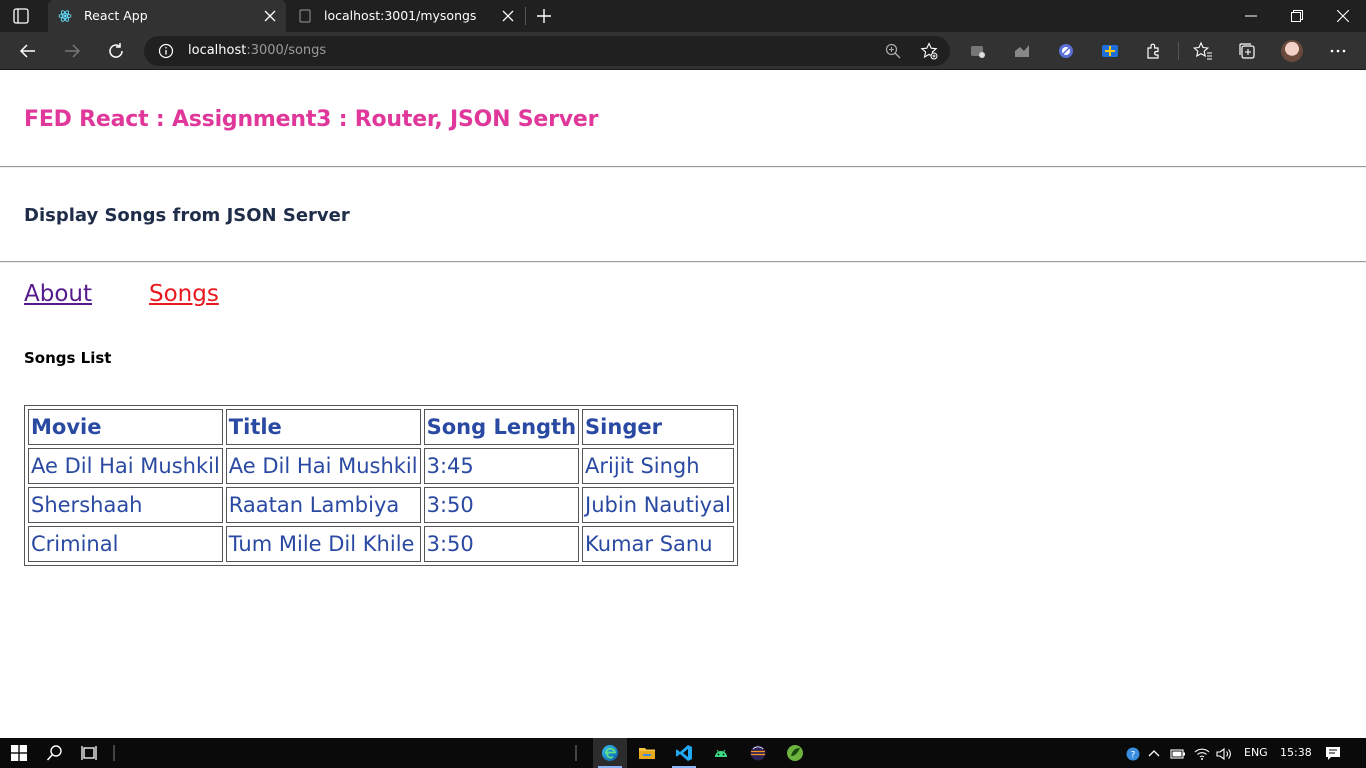 This screenshot has height=768, width=1366. I want to click on tab-react-app: React App, so click(167, 16).